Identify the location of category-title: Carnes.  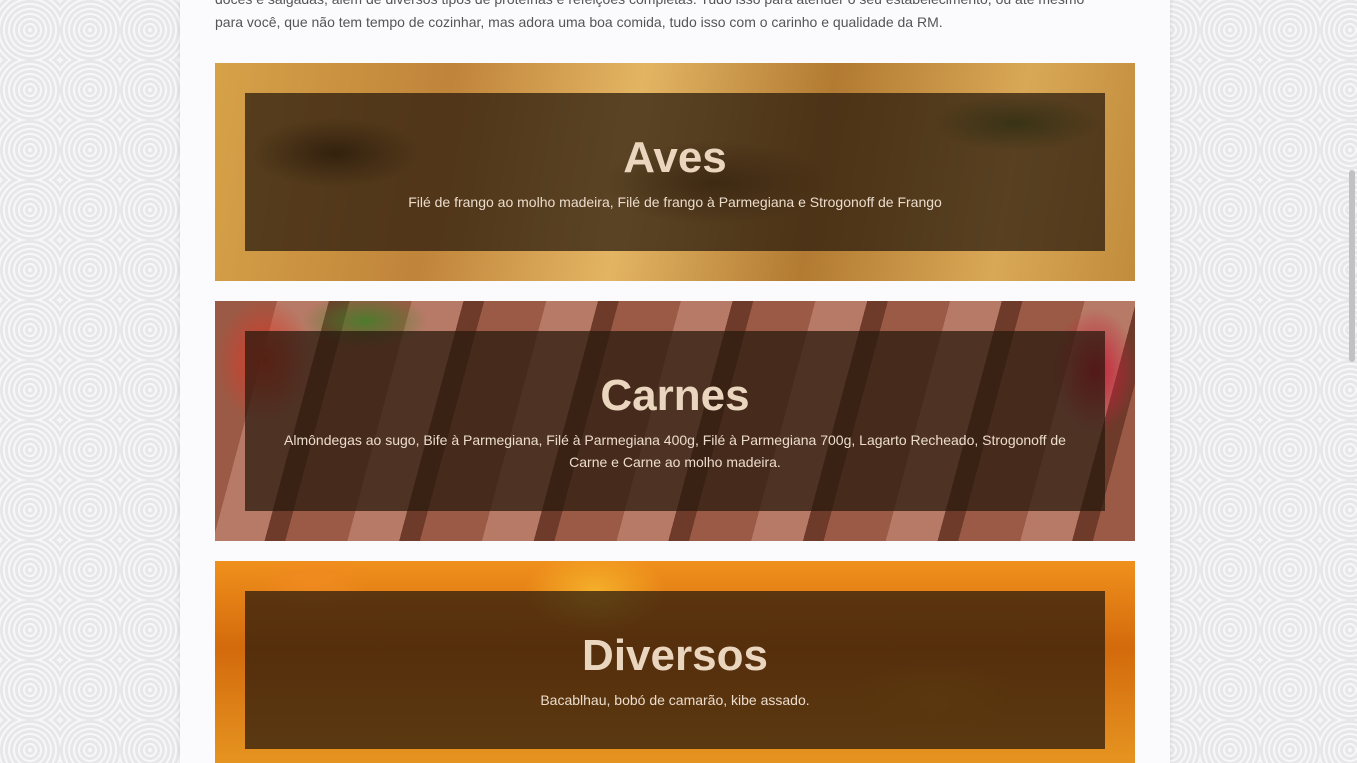
(675, 395).